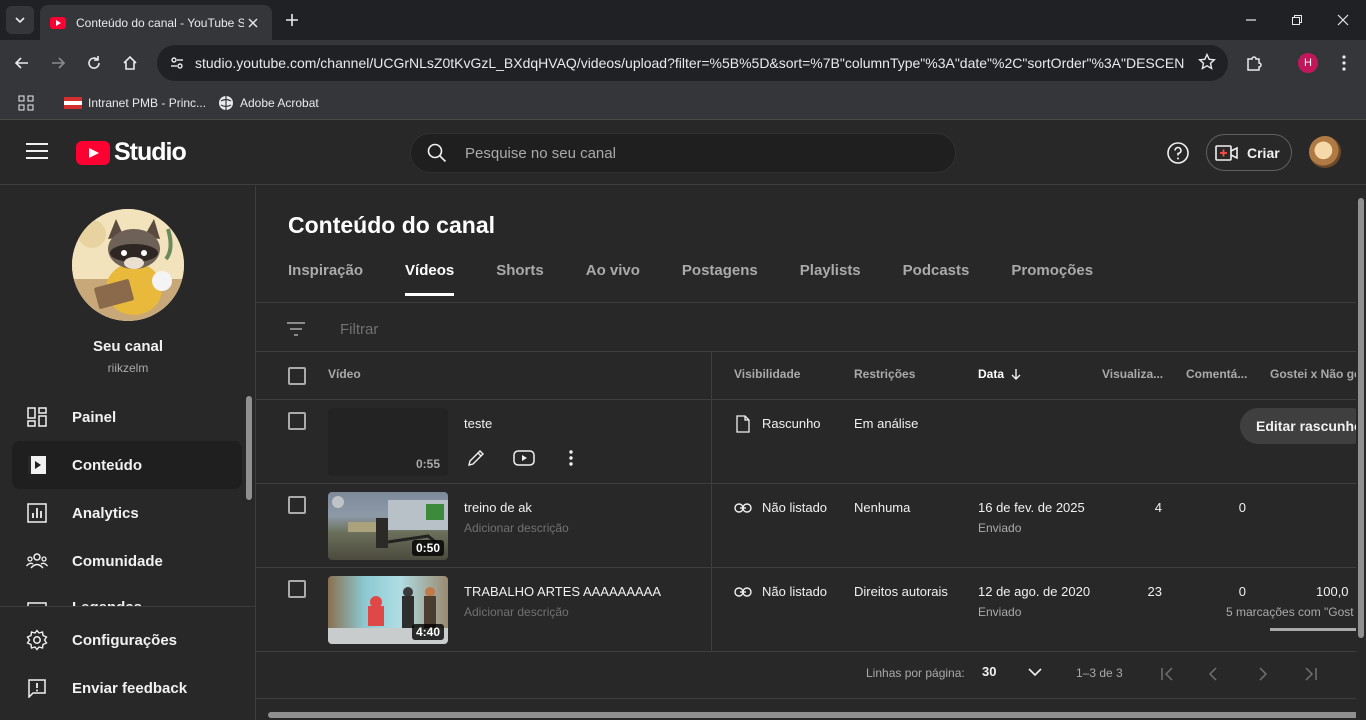 This screenshot has width=1366, height=720. Describe the element at coordinates (520, 279) in the screenshot. I see `tab-shorts: Shorts` at that location.